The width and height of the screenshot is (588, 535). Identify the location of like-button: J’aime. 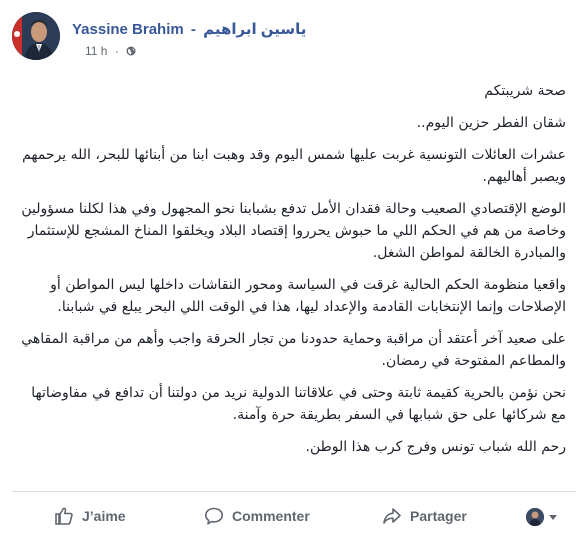
(90, 516).